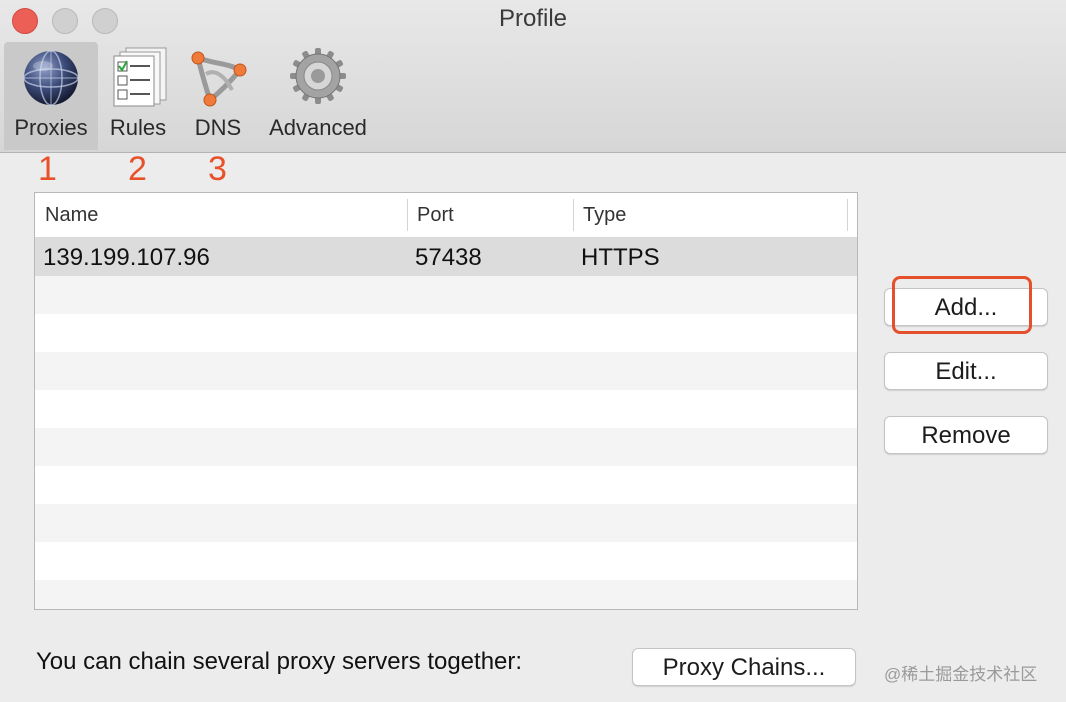 This screenshot has height=702, width=1066. What do you see at coordinates (318, 127) in the screenshot?
I see `tab-advanced-label: Advanced` at bounding box center [318, 127].